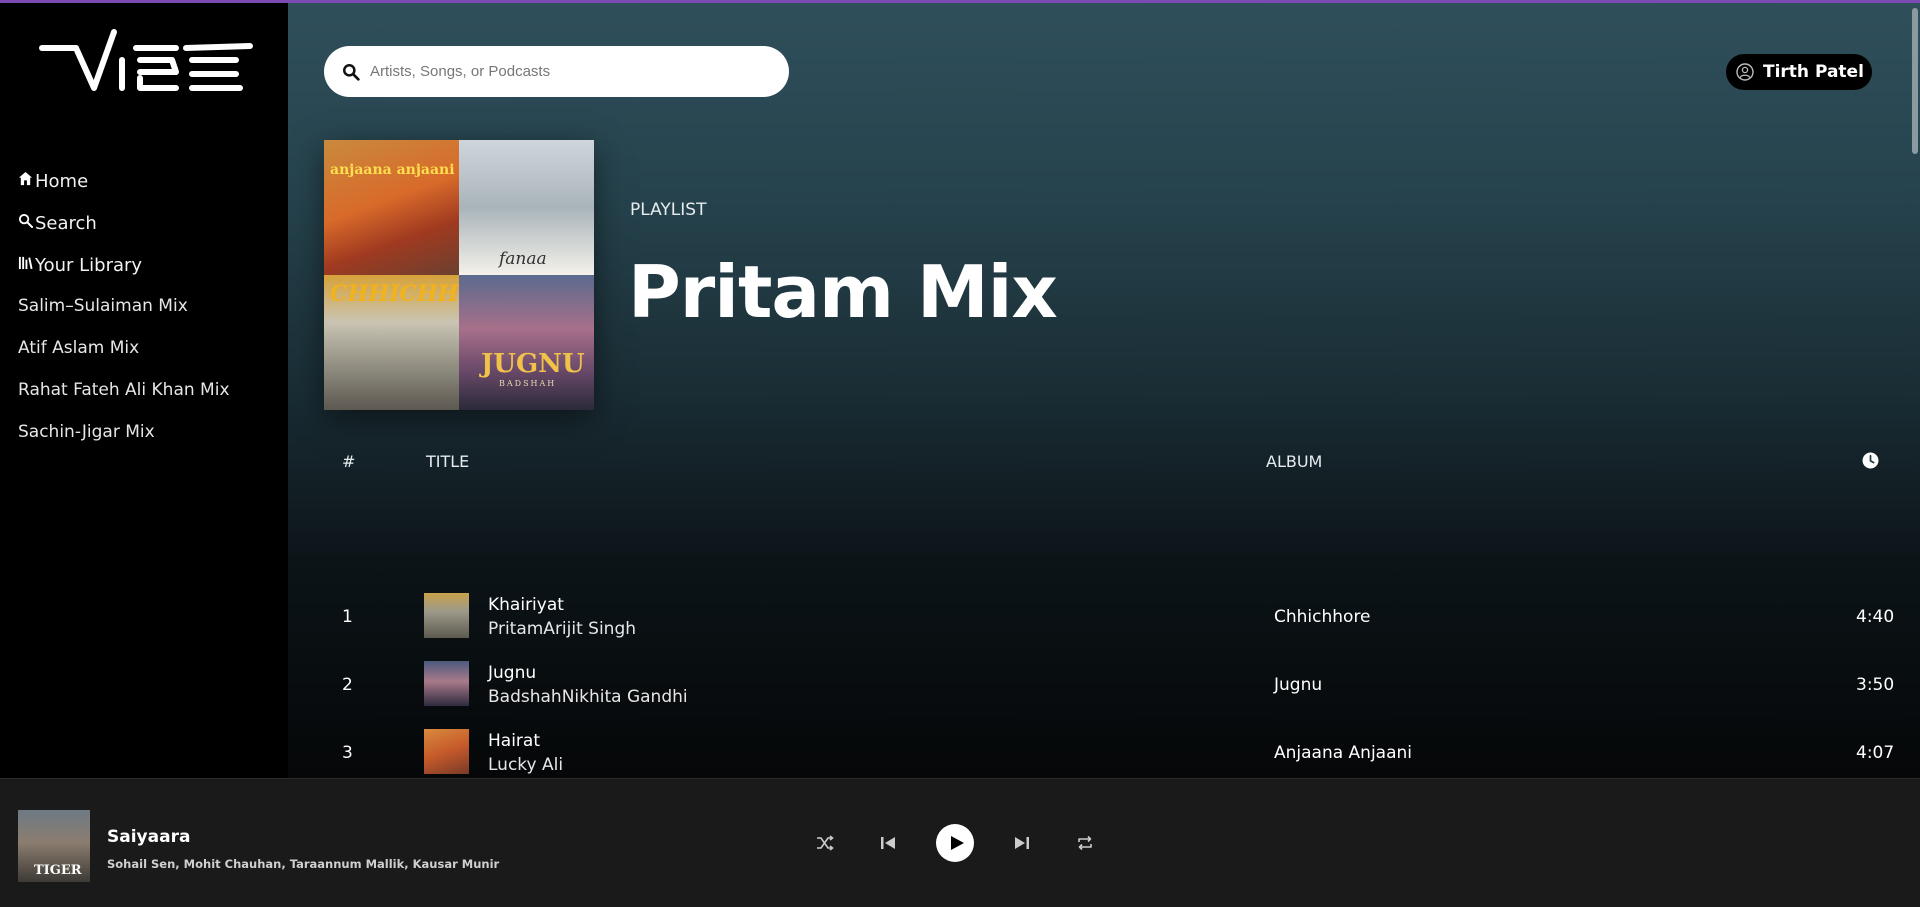 Image resolution: width=1920 pixels, height=907 pixels. I want to click on scrollbar-thumb, so click(1915, 81).